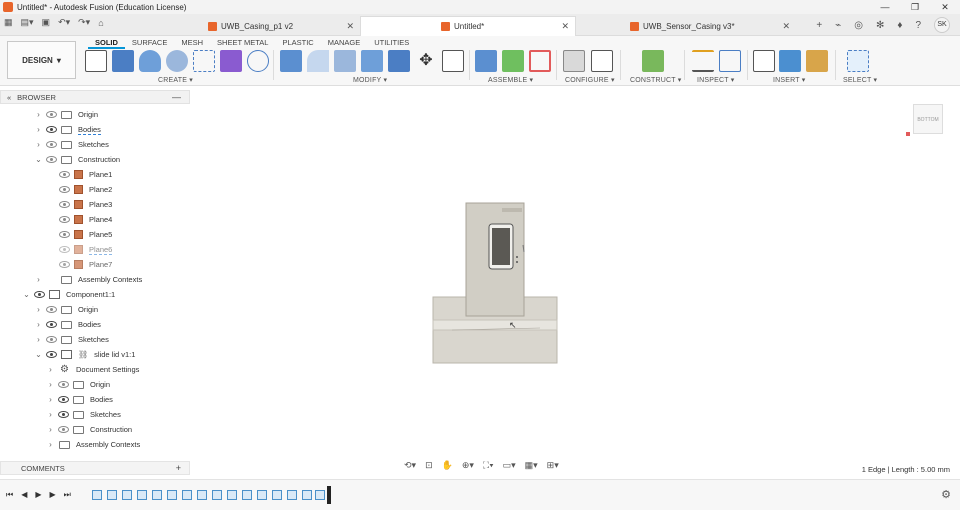 The width and height of the screenshot is (960, 510). What do you see at coordinates (899, 25) in the screenshot?
I see `notifications-icon: ♦` at bounding box center [899, 25].